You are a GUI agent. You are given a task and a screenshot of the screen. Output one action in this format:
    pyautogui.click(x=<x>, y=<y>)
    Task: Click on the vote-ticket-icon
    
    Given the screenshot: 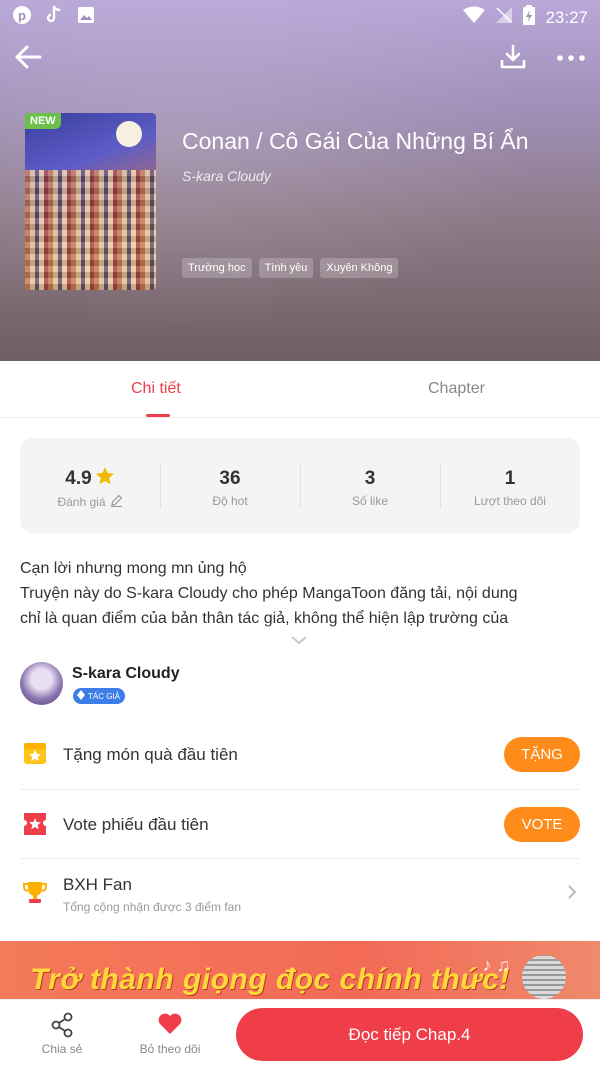 What is the action you would take?
    pyautogui.click(x=35, y=824)
    